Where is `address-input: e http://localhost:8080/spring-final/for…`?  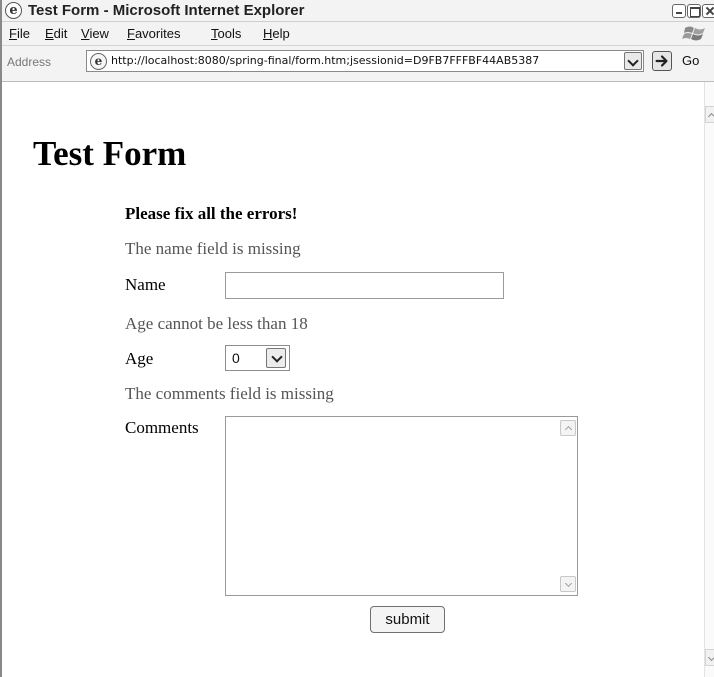 address-input: e http://localhost:8080/spring-final/for… is located at coordinates (365, 61).